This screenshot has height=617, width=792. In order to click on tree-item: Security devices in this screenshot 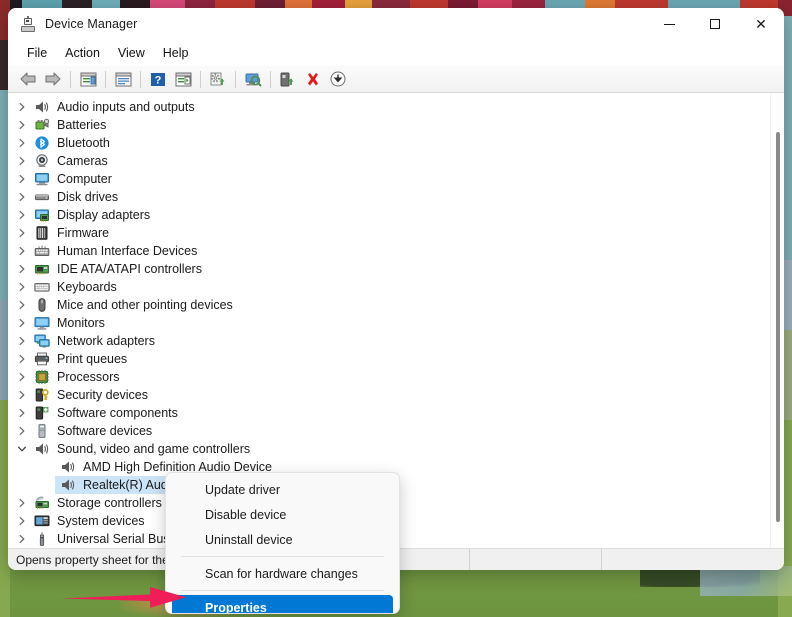, I will do `click(389, 395)`.